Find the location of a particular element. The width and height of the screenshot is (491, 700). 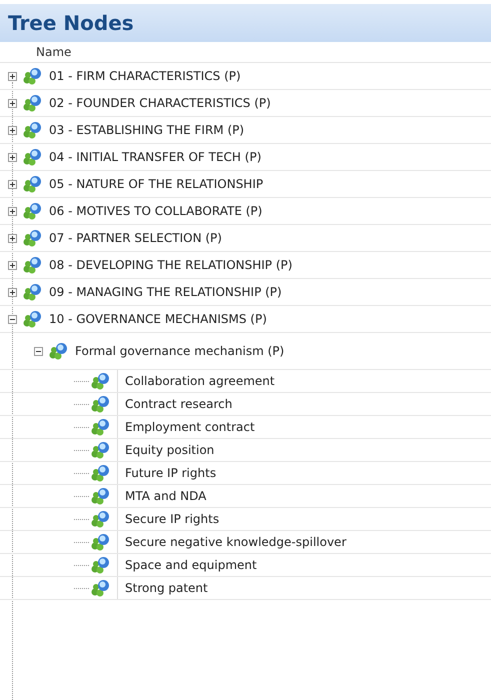

node-label: MTA and NDA is located at coordinates (161, 496).